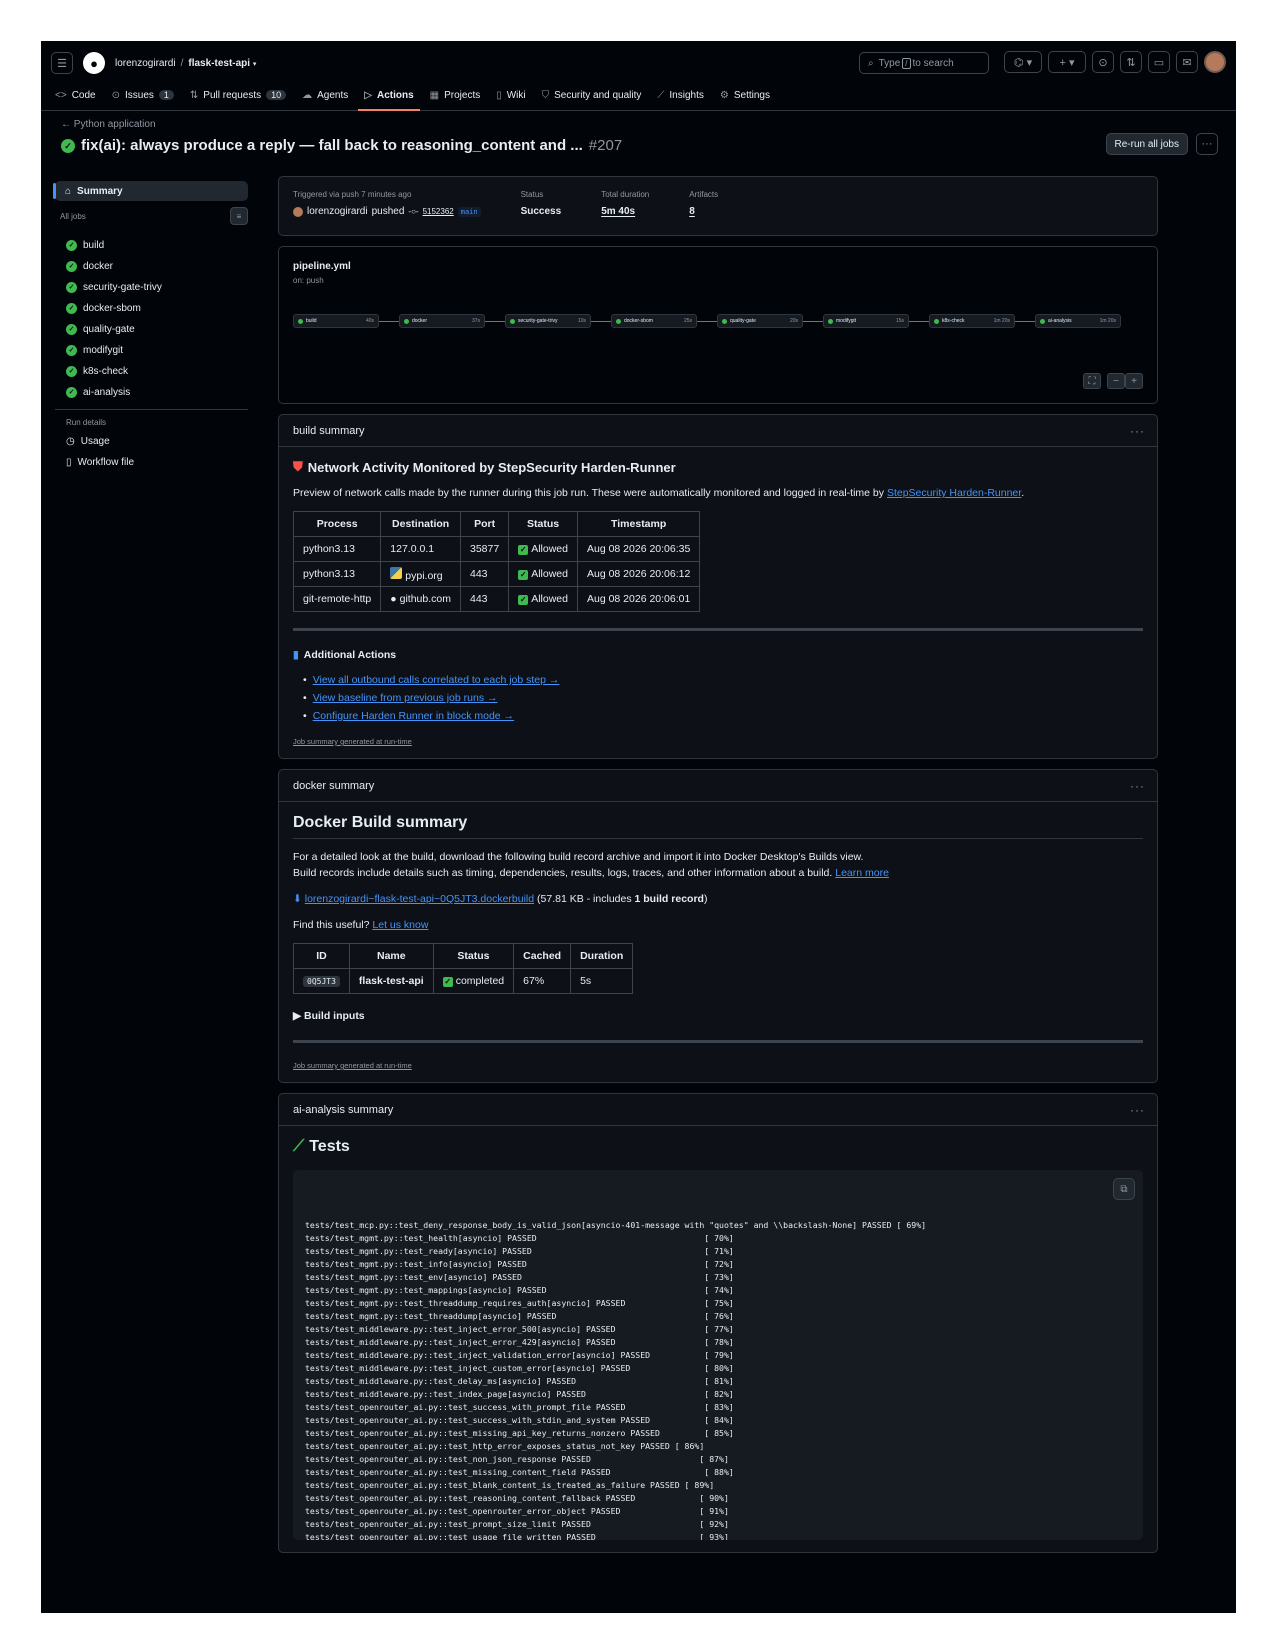 This screenshot has height=1650, width=1275. What do you see at coordinates (151, 371) in the screenshot?
I see `sidebar-item-job: ✓ k8s-check` at bounding box center [151, 371].